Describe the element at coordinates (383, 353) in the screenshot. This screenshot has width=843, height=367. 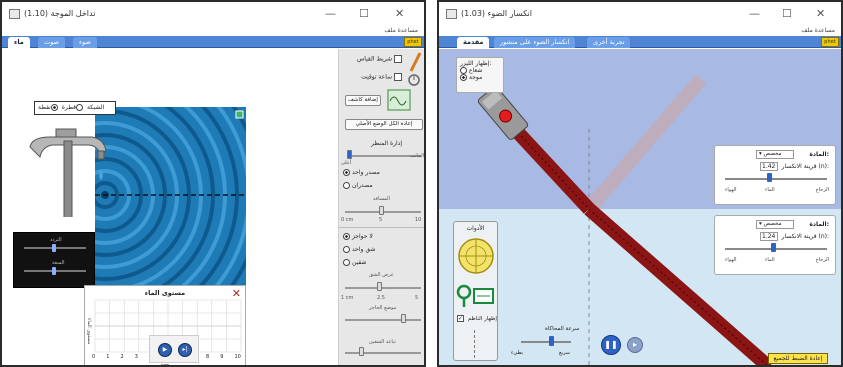
I see `slit-separation-track` at that location.